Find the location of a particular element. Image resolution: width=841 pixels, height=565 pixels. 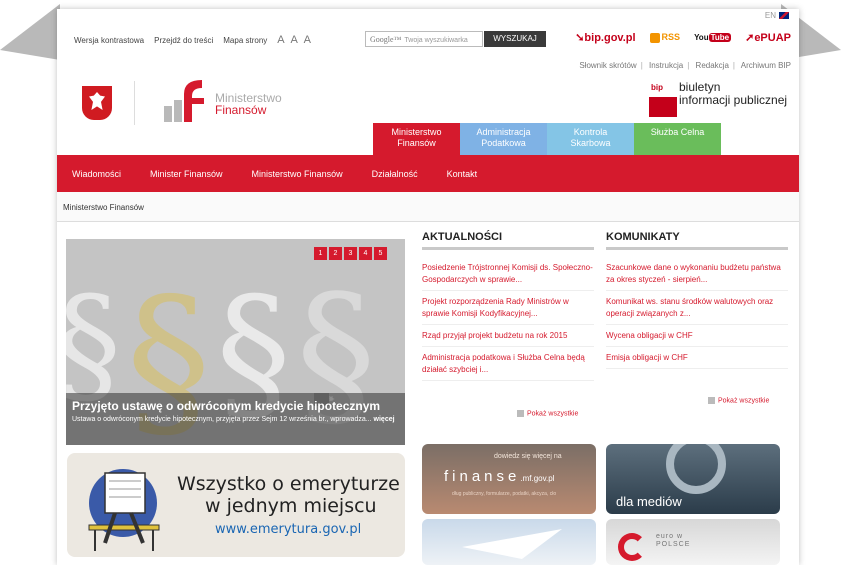

uk-flag-icon is located at coordinates (784, 16).